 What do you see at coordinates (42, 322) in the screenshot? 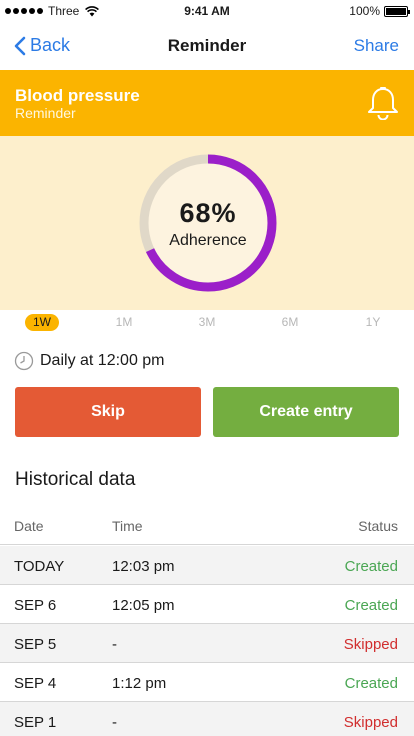
I see `tab-1w: 1W` at bounding box center [42, 322].